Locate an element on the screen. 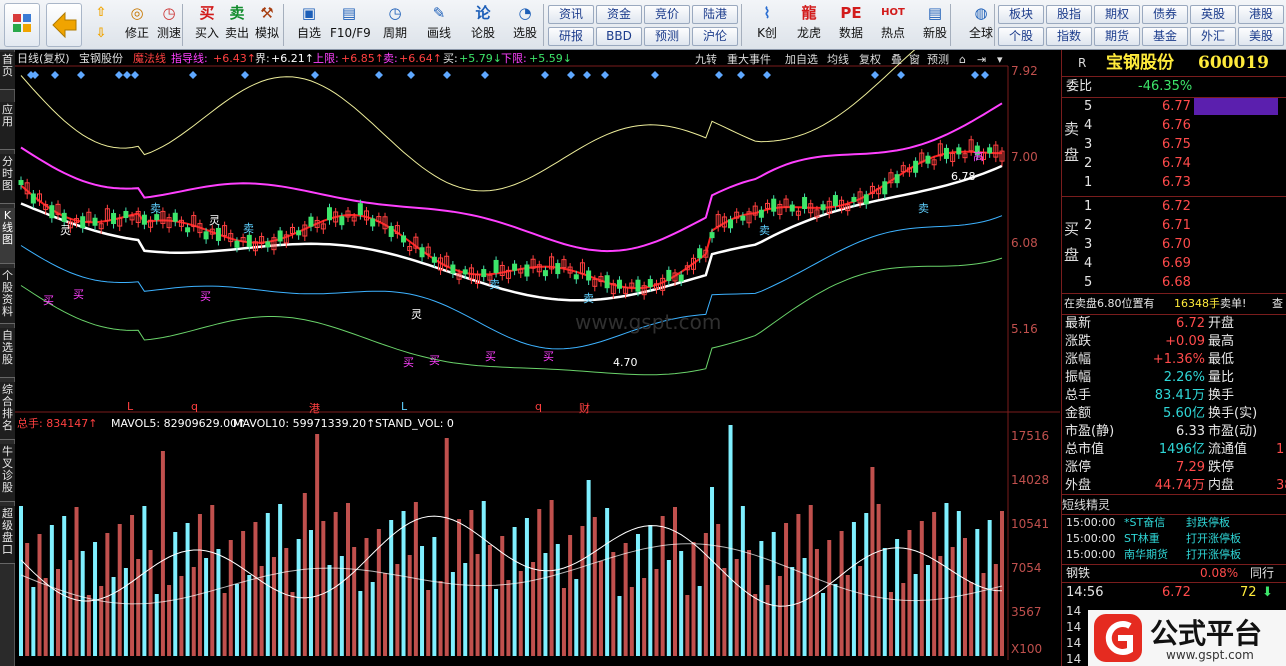 Image resolution: width=1286 pixels, height=666 pixels. sell-level-row: 5 6.77 is located at coordinates (1174, 107).